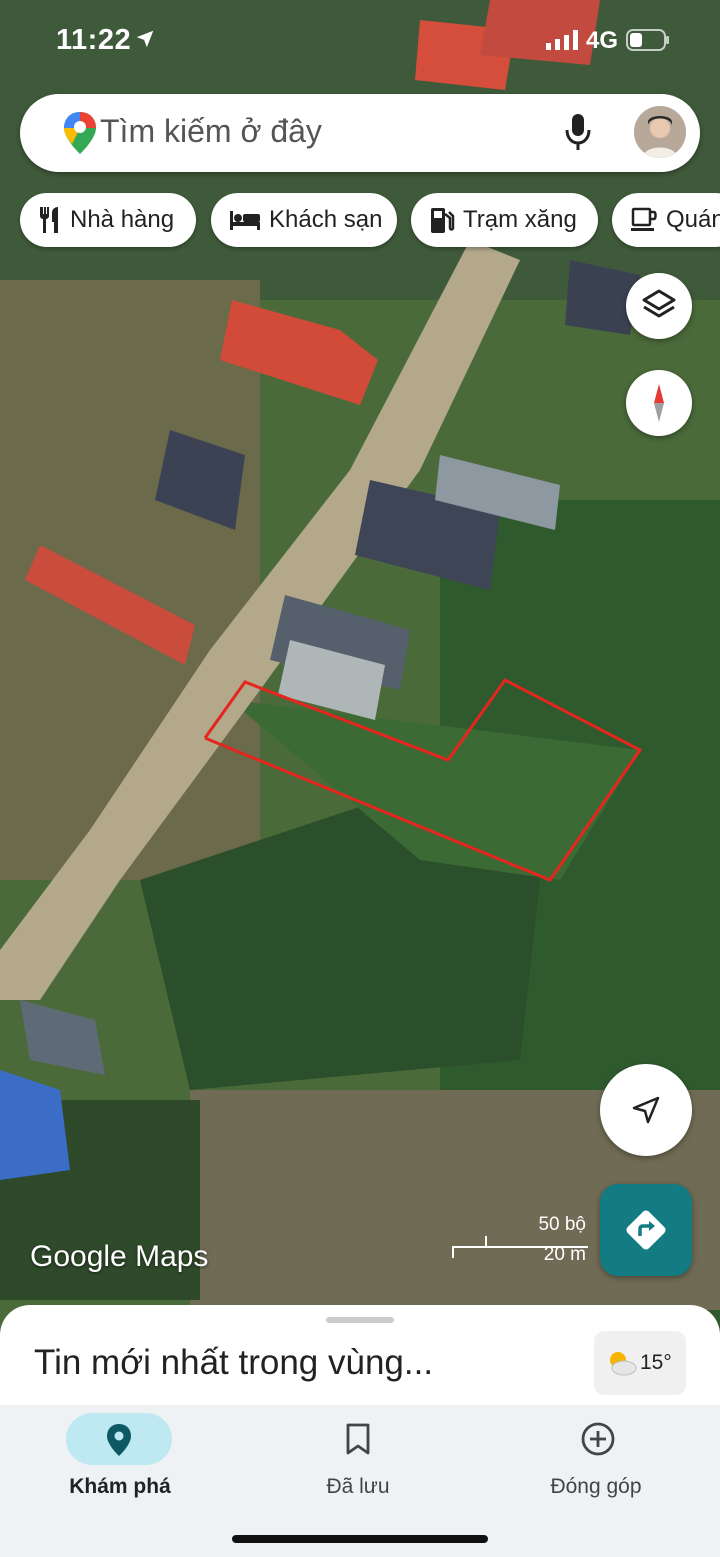  I want to click on map-scale: 50 bộ 20 m, so click(520, 1241).